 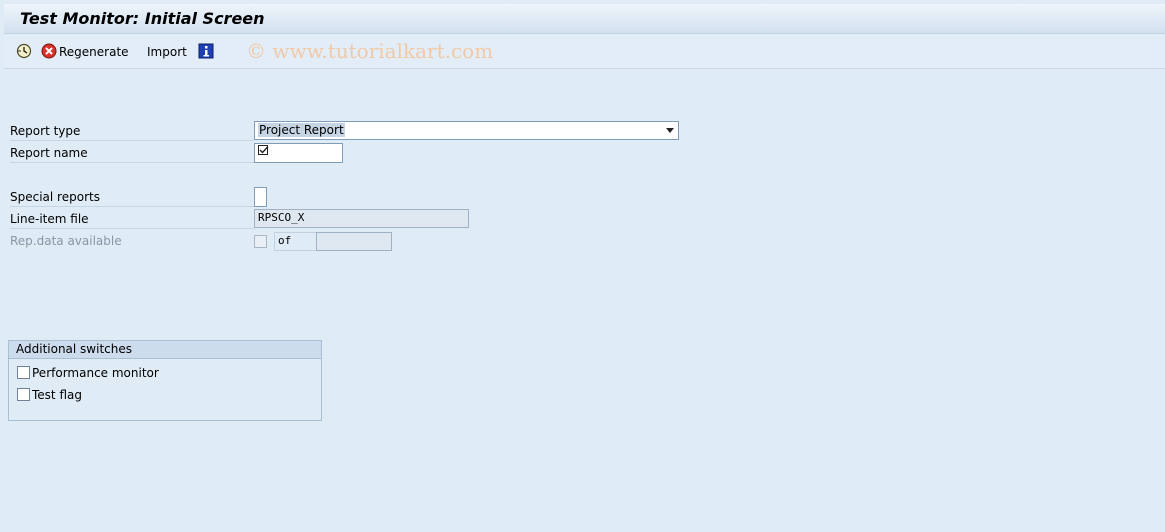 What do you see at coordinates (49, 51) in the screenshot?
I see `regenerate-icon` at bounding box center [49, 51].